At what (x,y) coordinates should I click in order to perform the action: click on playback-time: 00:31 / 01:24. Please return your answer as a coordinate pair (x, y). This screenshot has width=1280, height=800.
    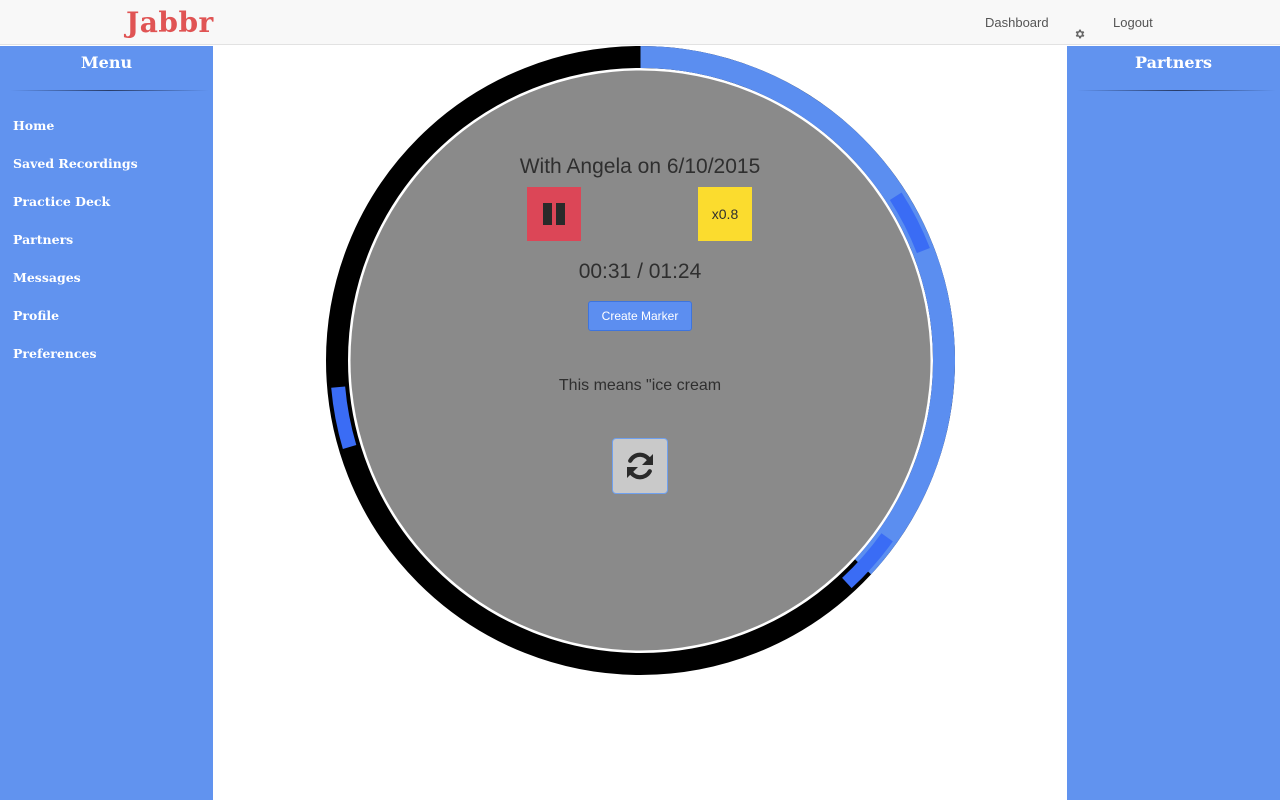
    Looking at the image, I should click on (640, 271).